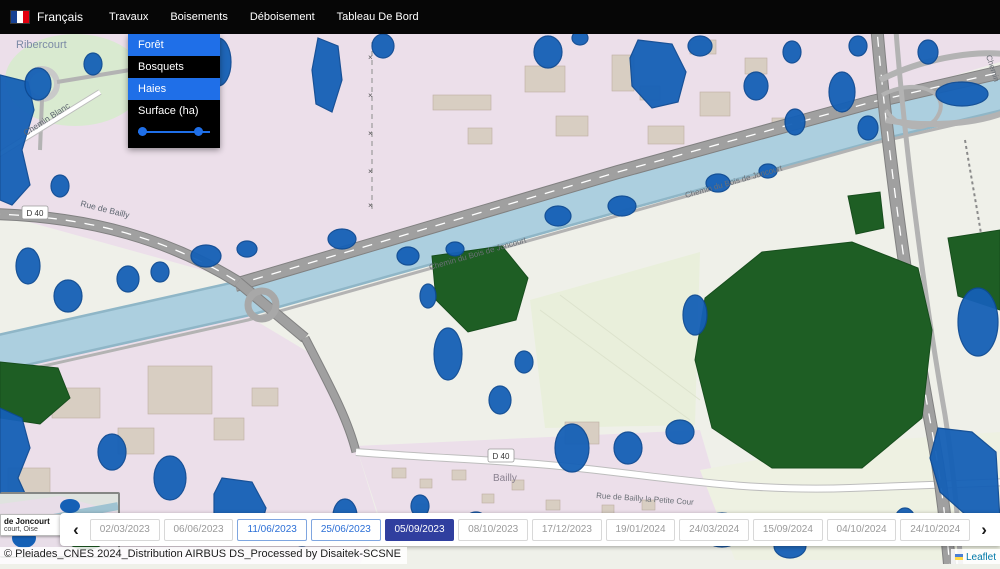  I want to click on date-button-17-12-2023: 17/12/2023, so click(567, 529).